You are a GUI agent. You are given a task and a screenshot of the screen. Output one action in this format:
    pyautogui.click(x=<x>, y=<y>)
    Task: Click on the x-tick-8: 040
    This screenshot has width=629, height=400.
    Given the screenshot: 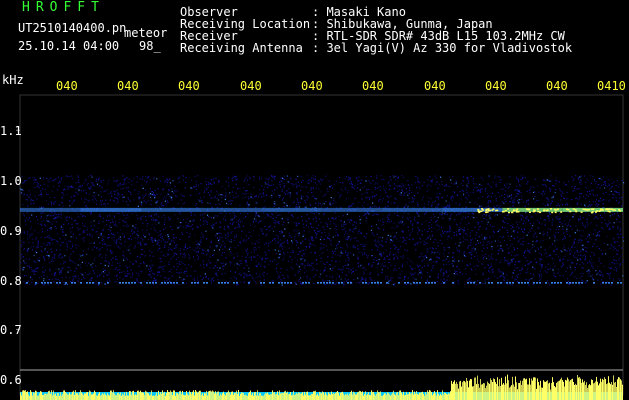 What is the action you would take?
    pyautogui.click(x=496, y=86)
    